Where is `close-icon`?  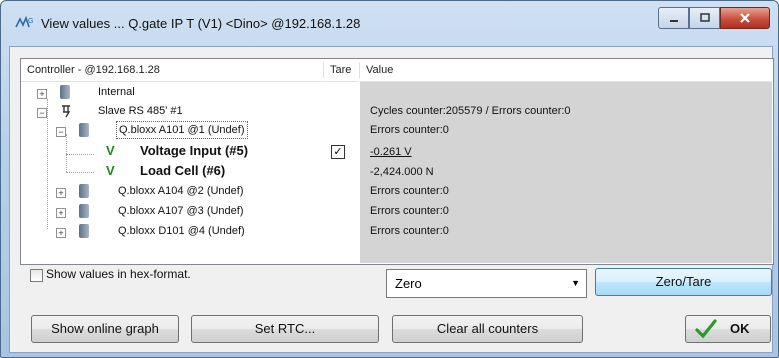 close-icon is located at coordinates (745, 18).